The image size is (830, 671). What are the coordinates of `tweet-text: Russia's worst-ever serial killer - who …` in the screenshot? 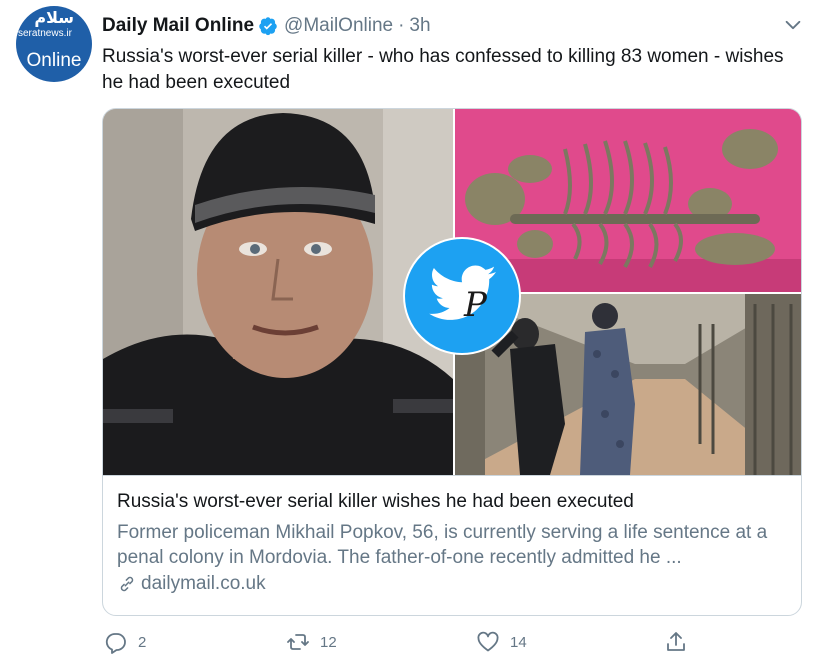 It's located at (443, 69).